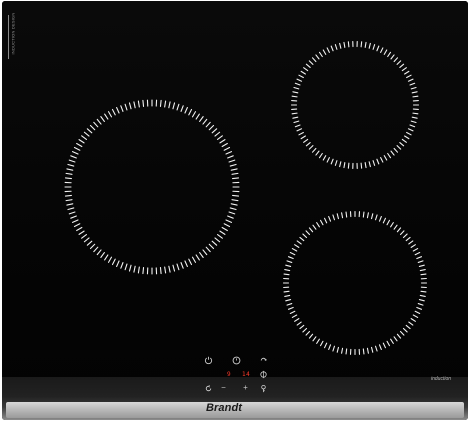 This screenshot has height=423, width=471. Describe the element at coordinates (355, 283) in the screenshot. I see `cooking-zone-bottom-right` at that location.